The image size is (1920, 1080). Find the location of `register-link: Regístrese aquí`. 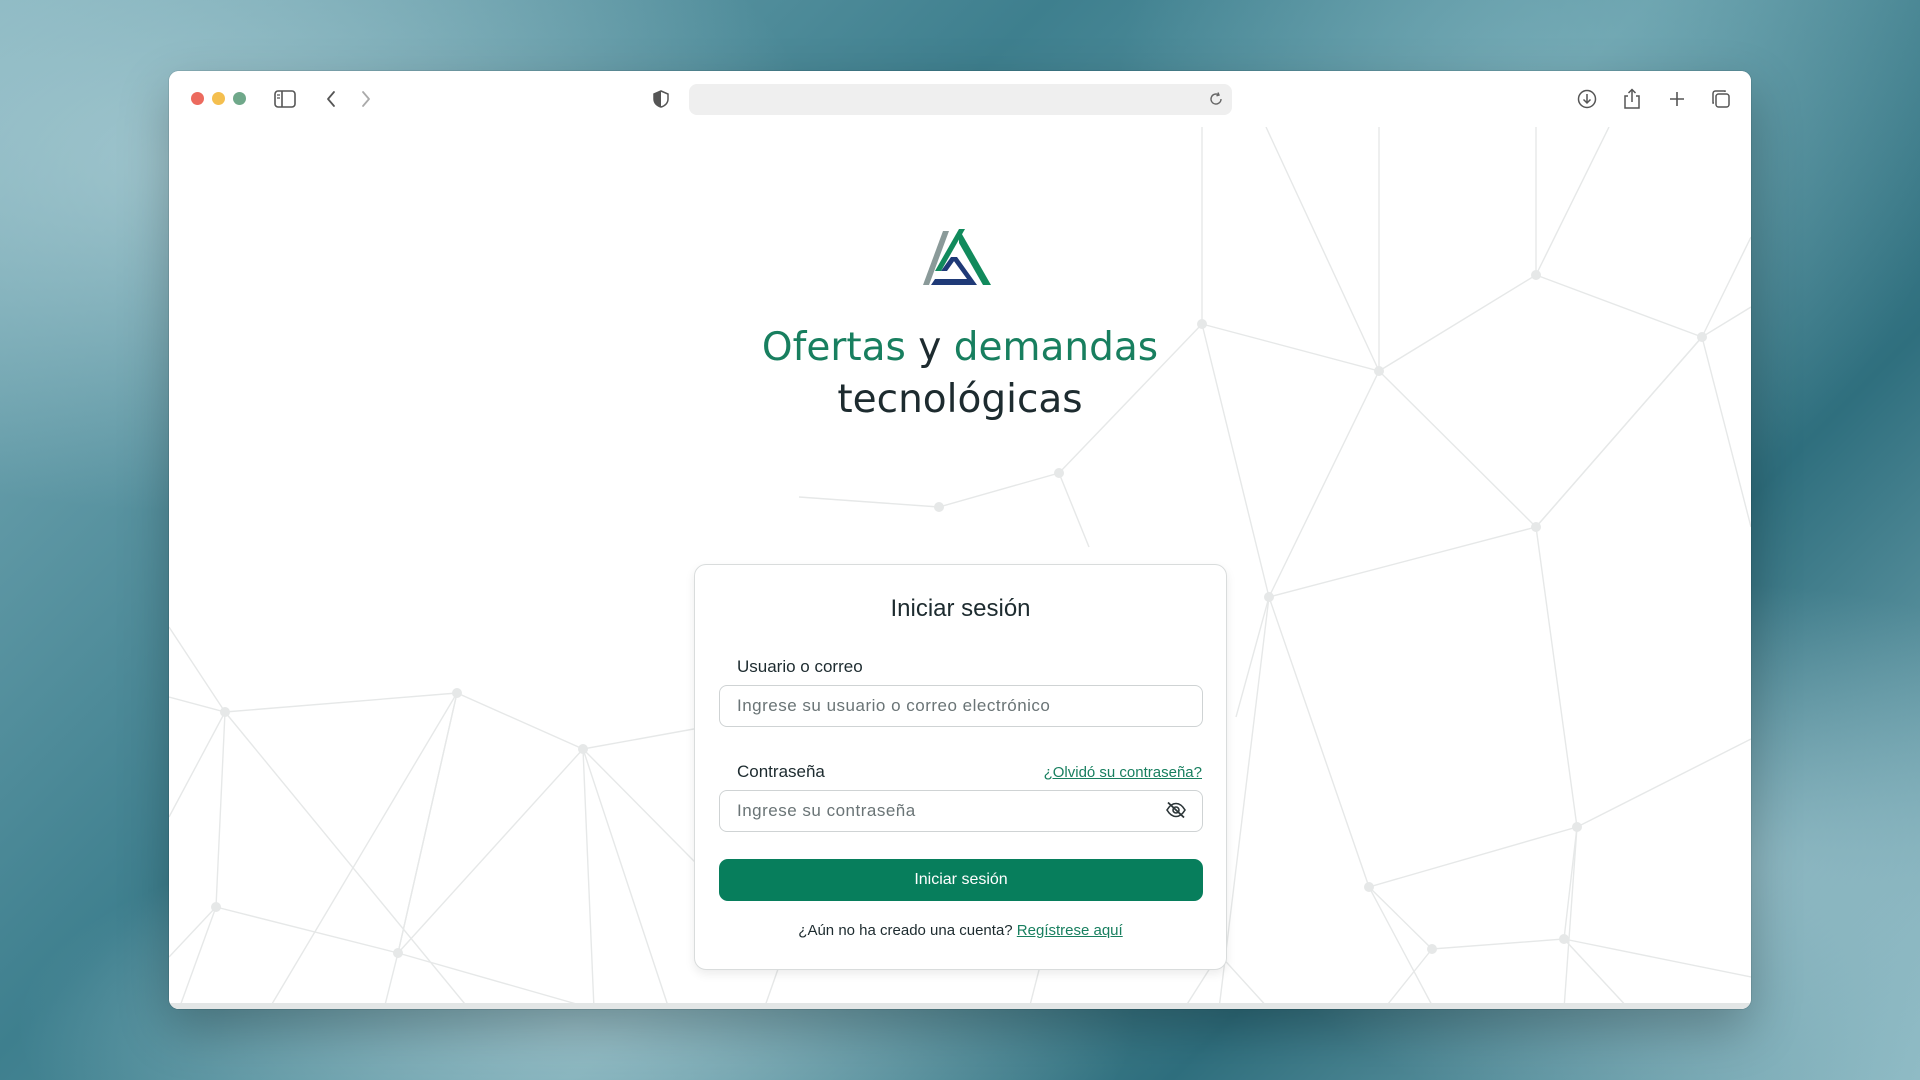

register-link: Regístrese aquí is located at coordinates (1070, 930).